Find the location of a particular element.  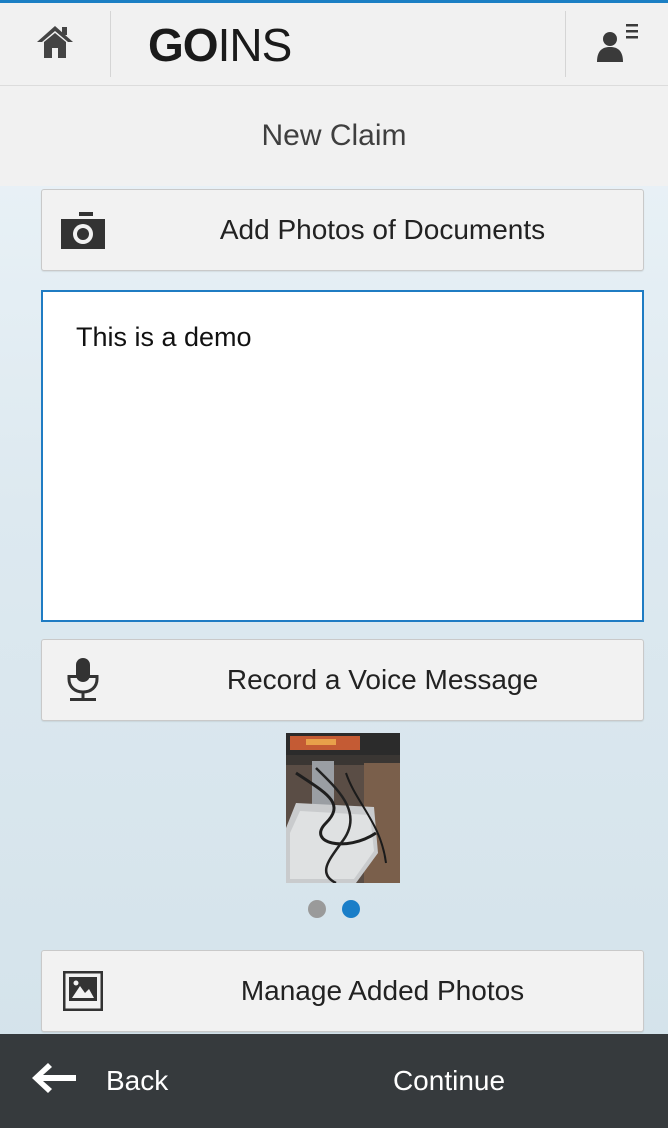

home-icon is located at coordinates (55, 44).